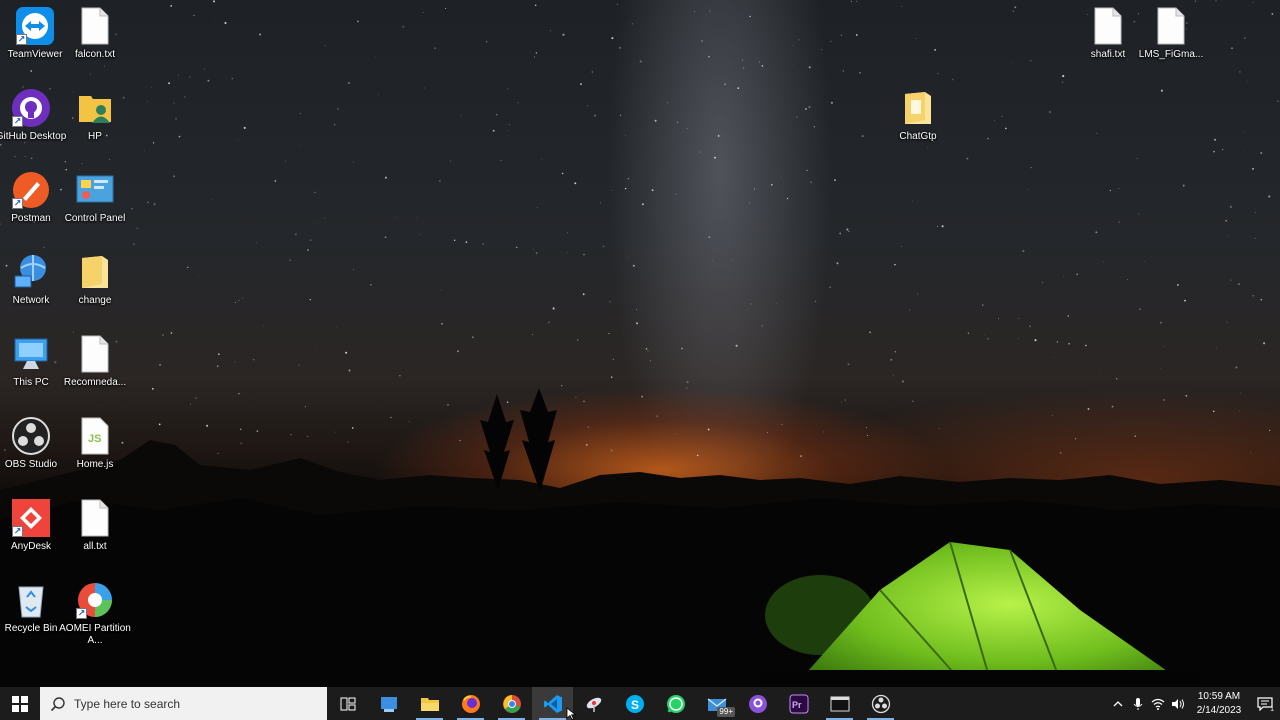  What do you see at coordinates (33, 454) in the screenshot?
I see `desktop-icon-obs-studio: OBS Studio` at bounding box center [33, 454].